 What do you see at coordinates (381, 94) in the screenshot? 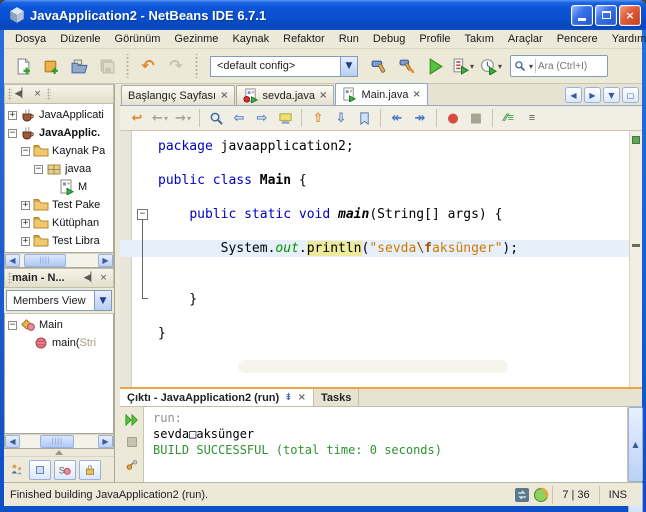
I see `editor-tab-2: Main.java ×` at bounding box center [381, 94].